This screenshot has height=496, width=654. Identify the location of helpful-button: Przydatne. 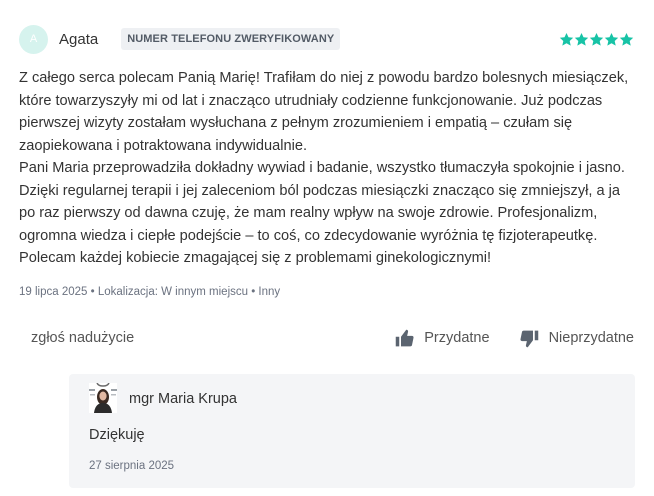
(442, 338).